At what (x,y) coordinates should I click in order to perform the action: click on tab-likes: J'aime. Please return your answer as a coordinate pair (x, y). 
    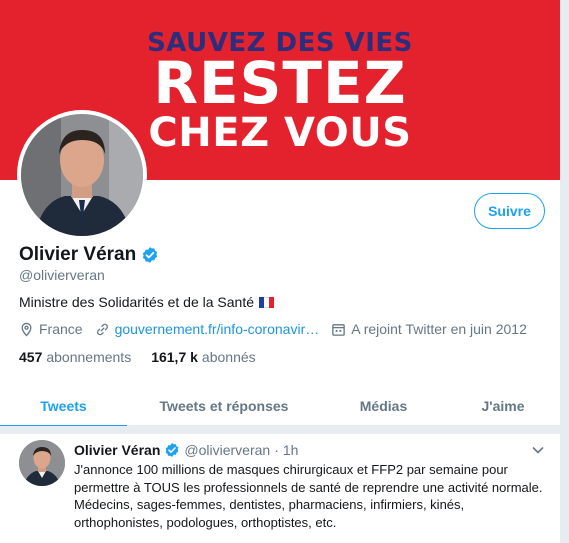
    Looking at the image, I should click on (503, 406).